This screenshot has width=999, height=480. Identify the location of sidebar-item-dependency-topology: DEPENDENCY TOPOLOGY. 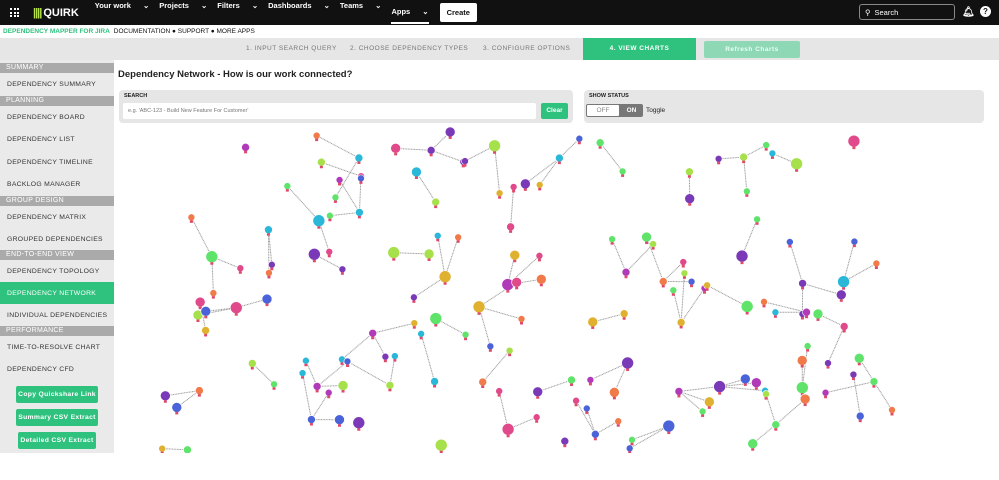
(57, 271).